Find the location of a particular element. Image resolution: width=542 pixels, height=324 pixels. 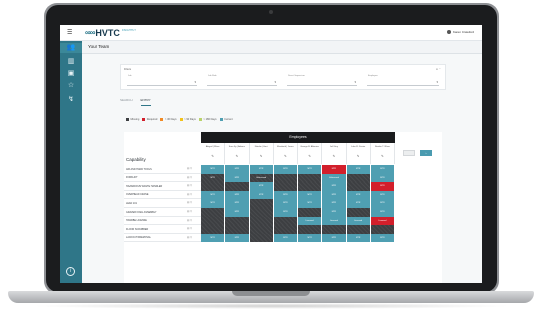

tab-search: SEARCH is located at coordinates (126, 102).